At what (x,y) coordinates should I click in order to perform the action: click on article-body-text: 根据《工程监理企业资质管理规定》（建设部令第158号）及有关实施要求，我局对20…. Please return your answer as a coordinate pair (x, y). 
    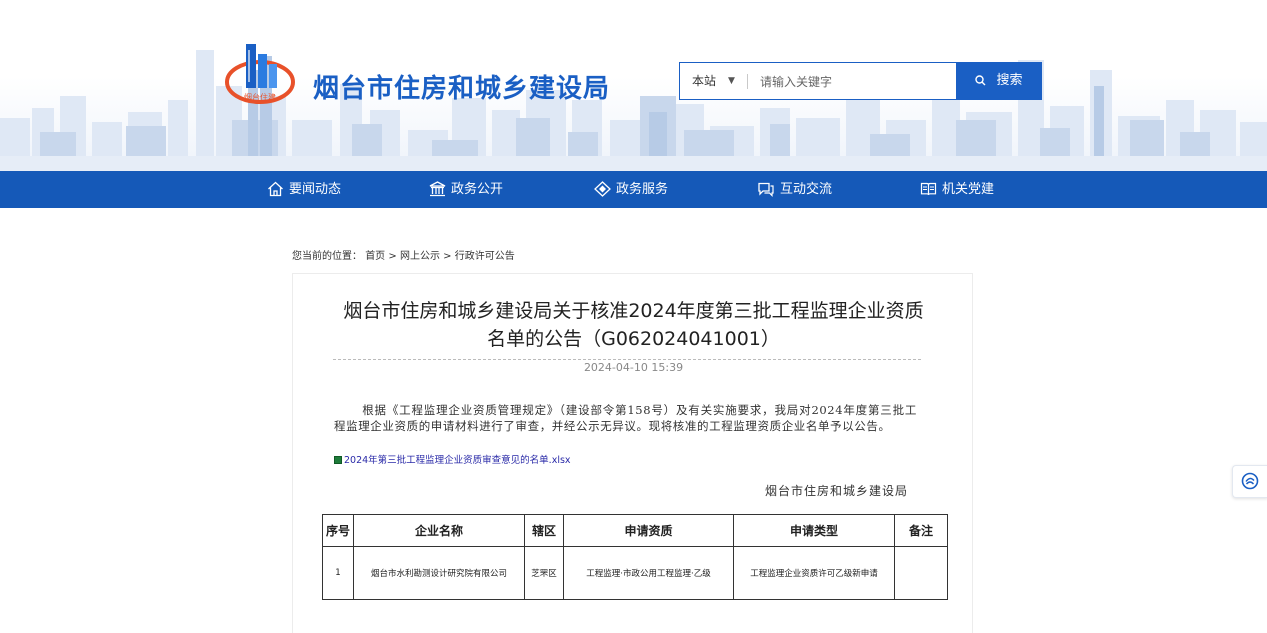
    Looking at the image, I should click on (625, 418).